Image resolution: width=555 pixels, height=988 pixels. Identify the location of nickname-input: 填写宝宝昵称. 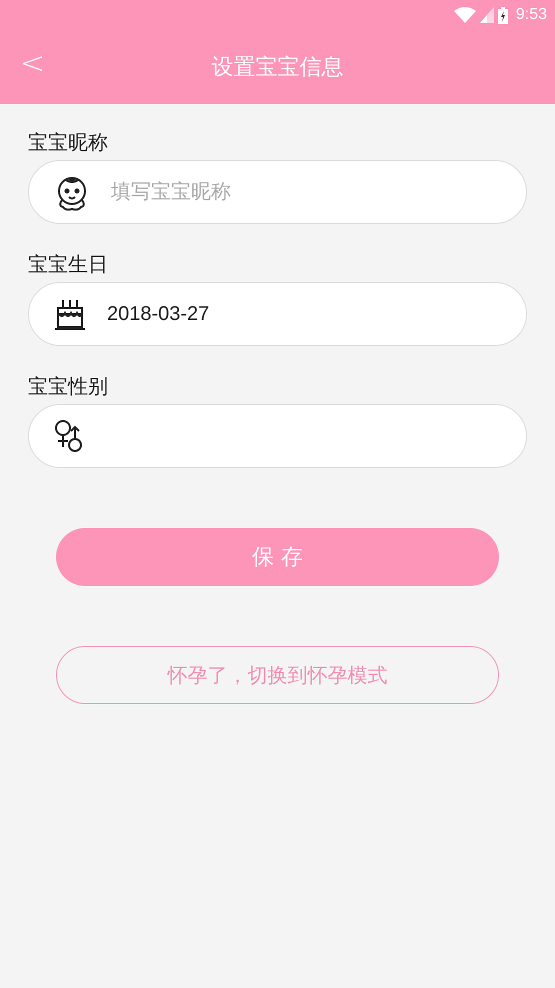
(261, 192).